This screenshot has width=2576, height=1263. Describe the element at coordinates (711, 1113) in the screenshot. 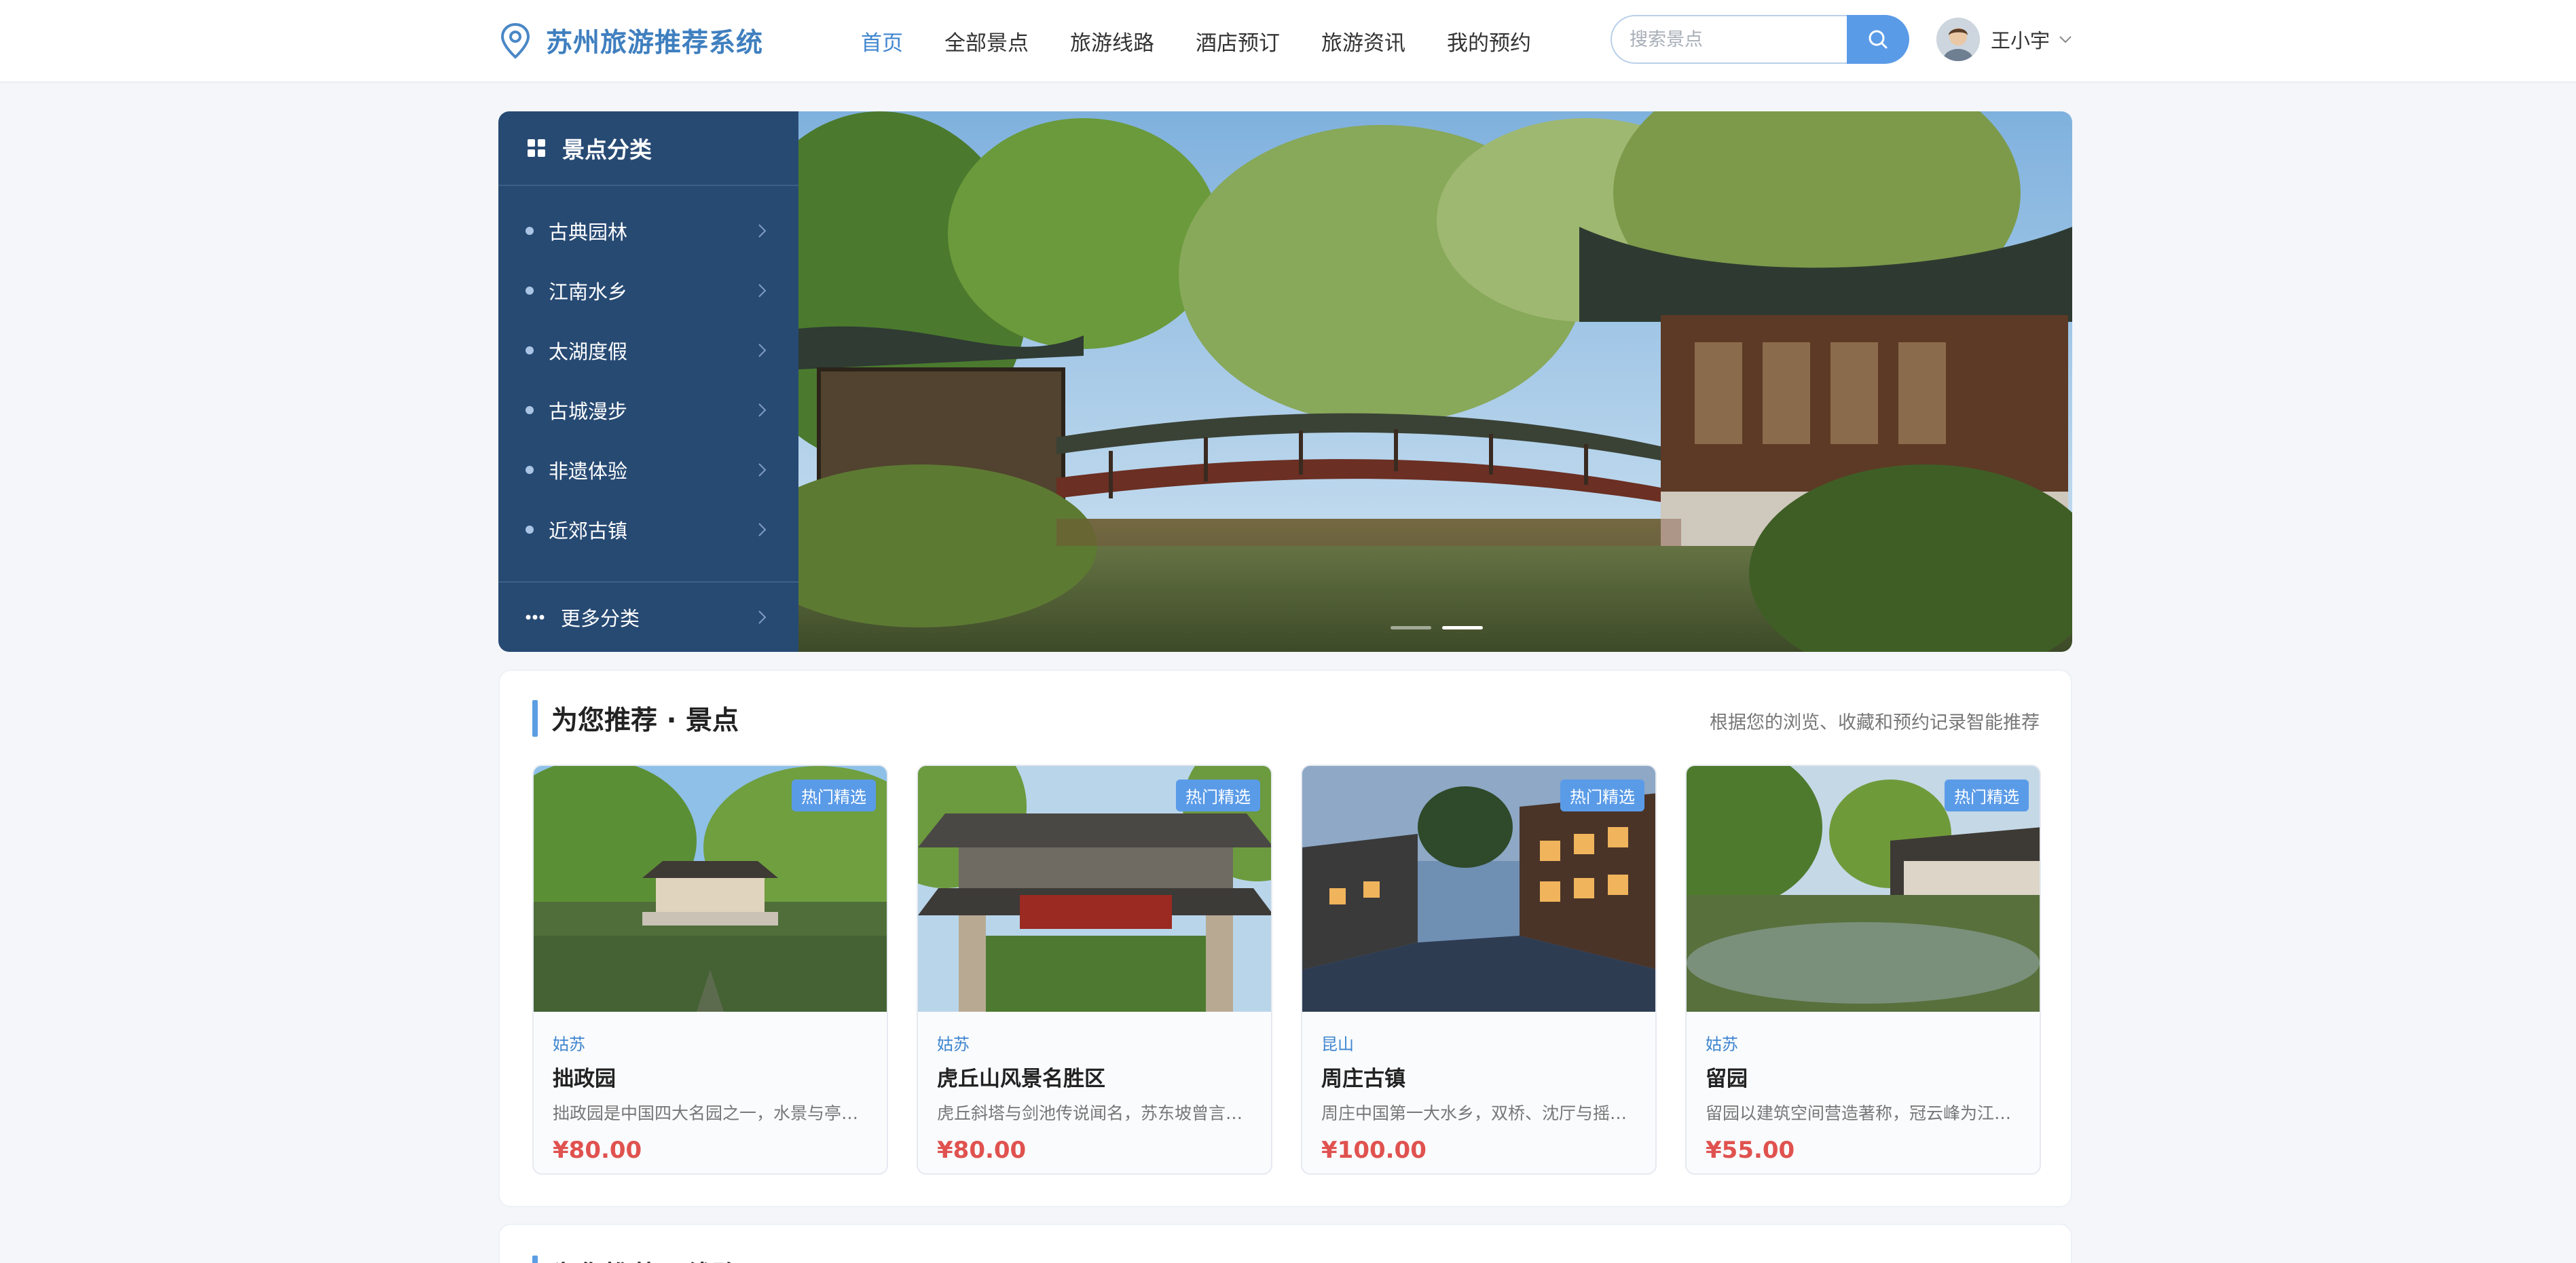

I see `card-desc: 拙政园是中国四大名园之一，水景与亭台楼阁相映成趣` at that location.